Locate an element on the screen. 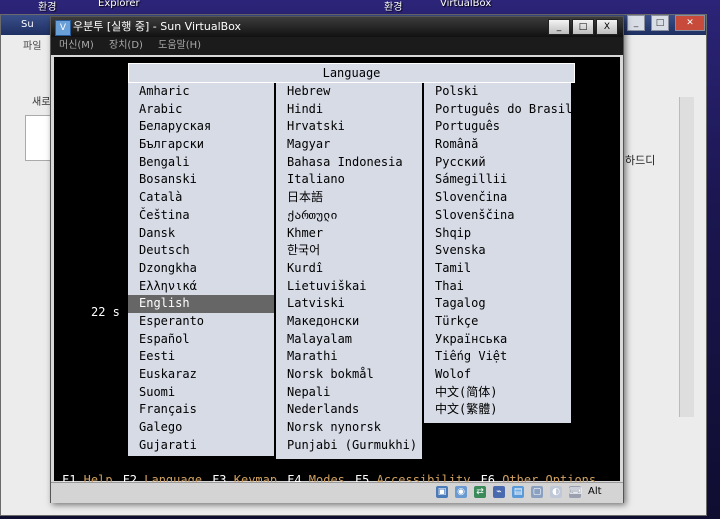 Image resolution: width=720 pixels, height=519 pixels. language-option: 한국어 is located at coordinates (349, 251).